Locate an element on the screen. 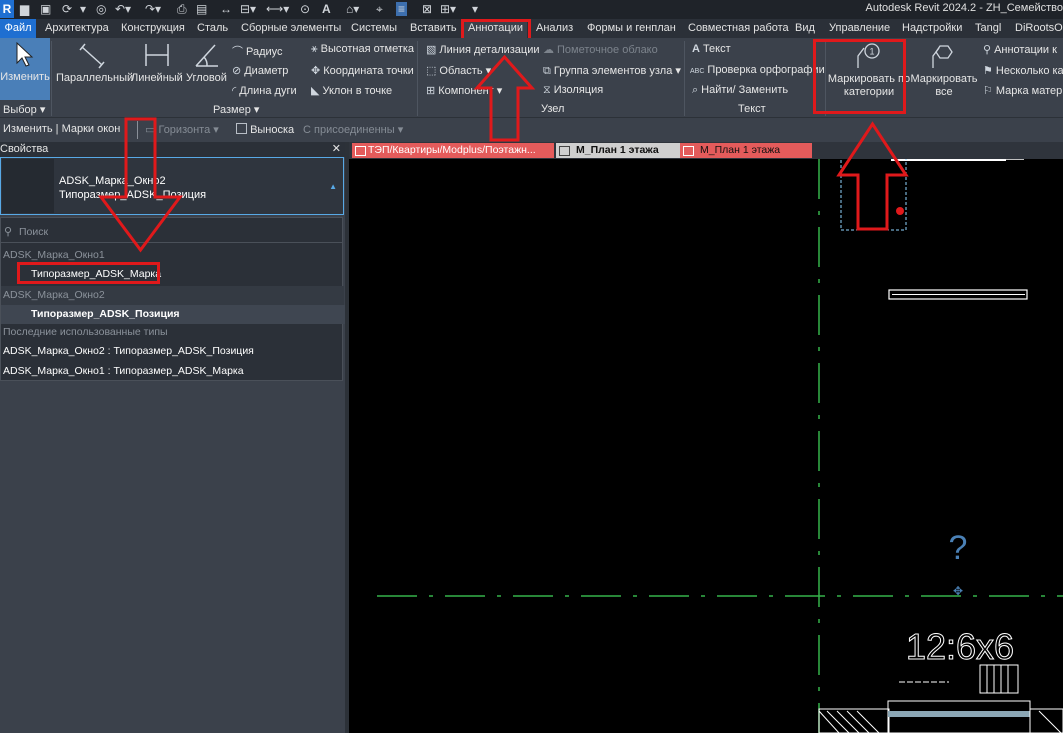 The width and height of the screenshot is (1063, 733). linear-dimension-button: Линейный is located at coordinates (157, 78).